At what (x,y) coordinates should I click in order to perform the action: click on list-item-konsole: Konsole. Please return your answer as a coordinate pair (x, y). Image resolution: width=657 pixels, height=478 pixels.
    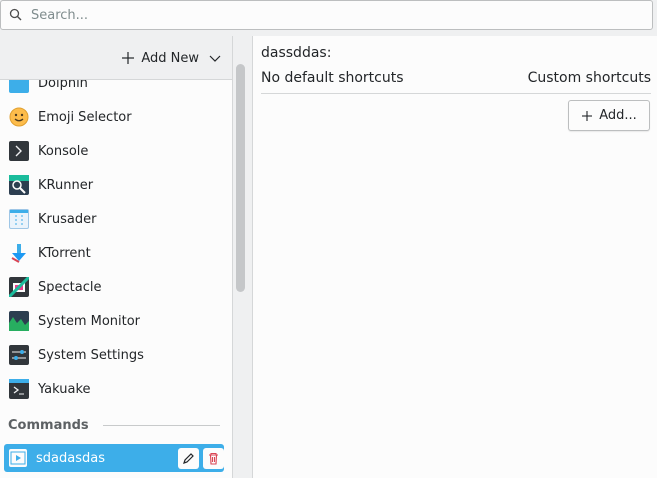
    Looking at the image, I should click on (115, 151).